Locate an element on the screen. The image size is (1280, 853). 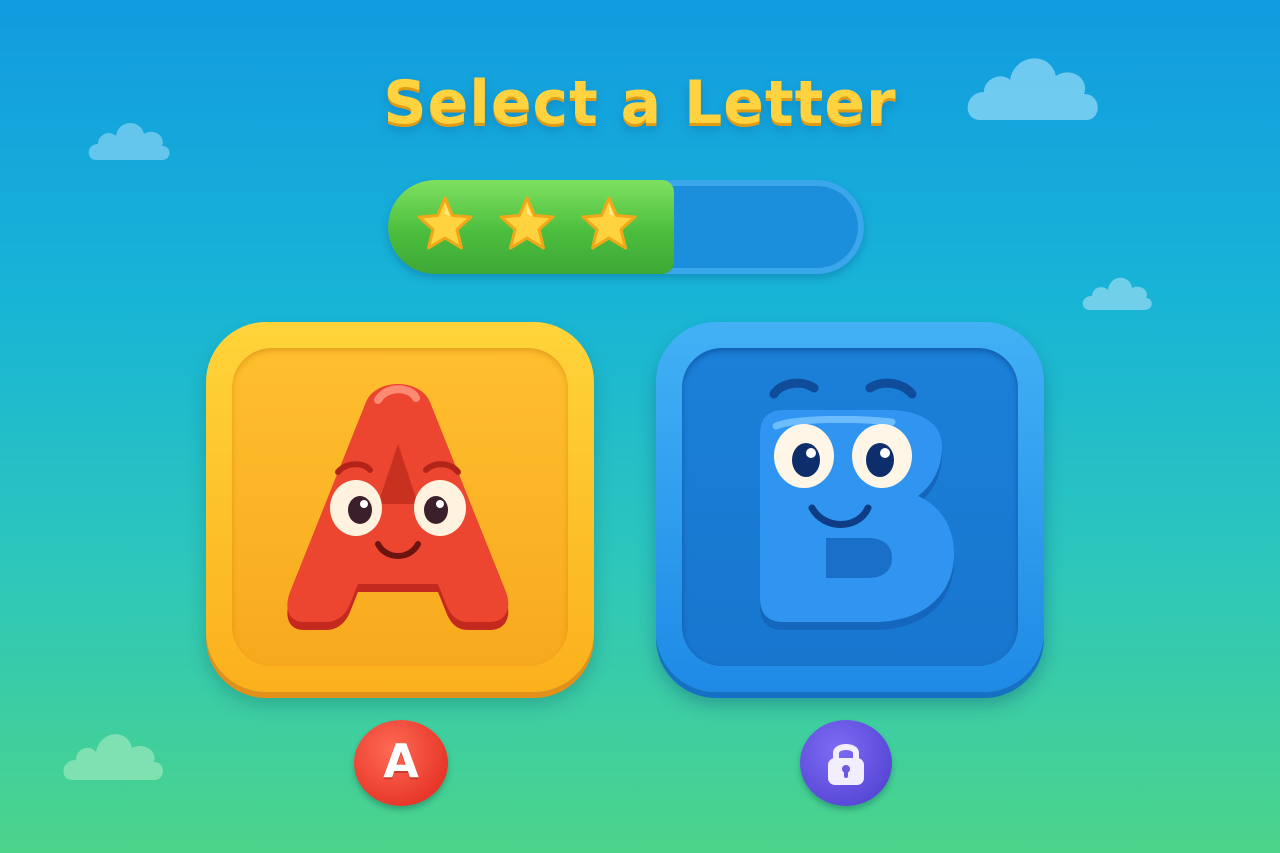
star-row is located at coordinates (527, 225).